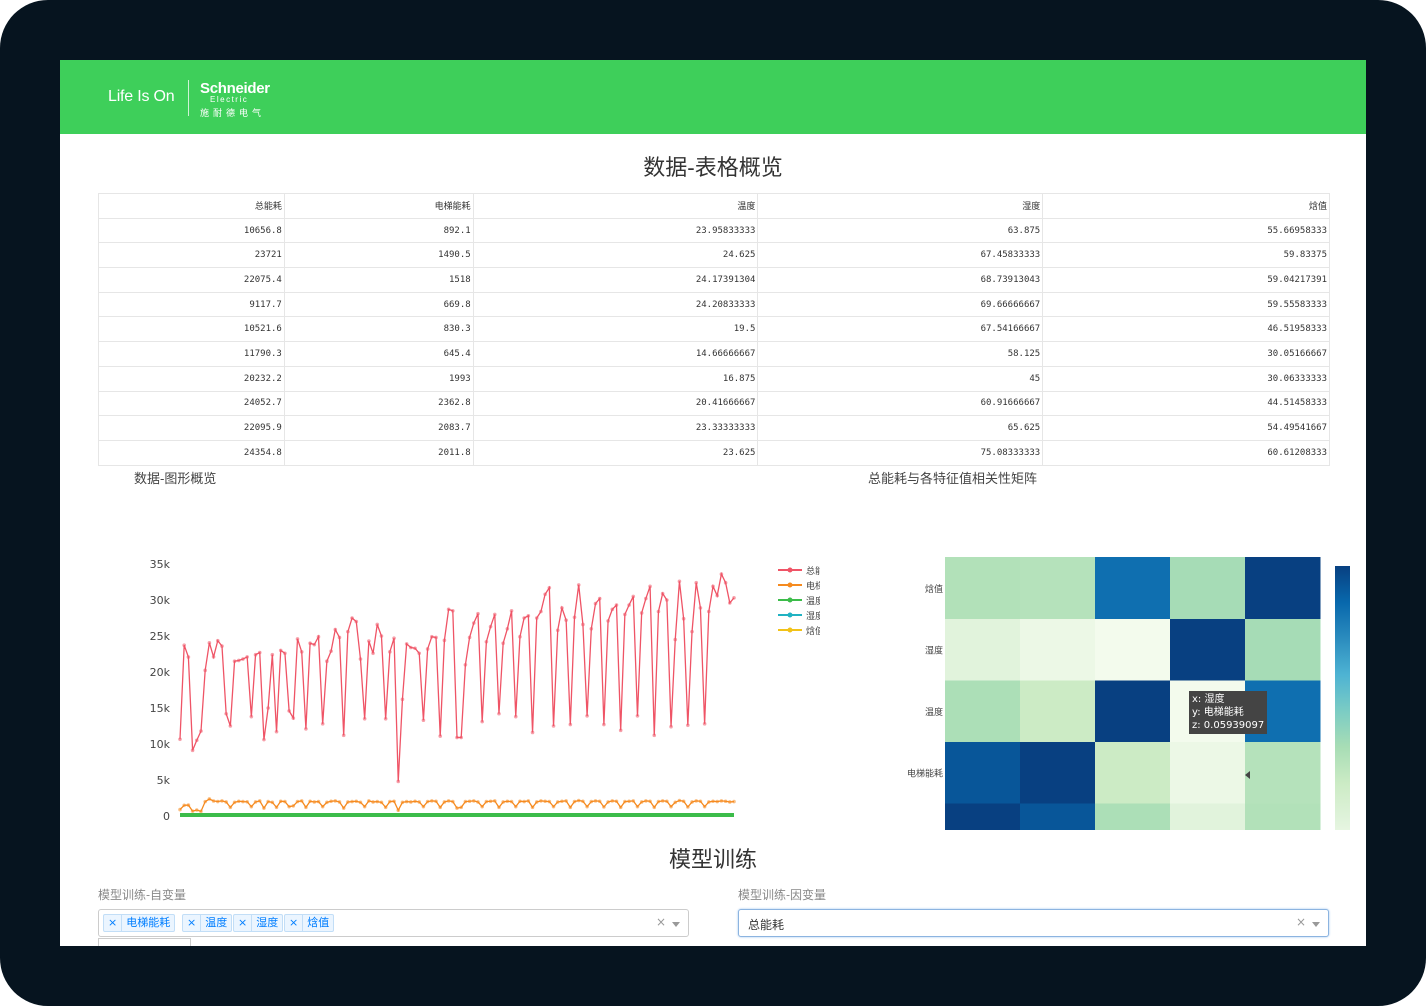  What do you see at coordinates (900, 206) in the screenshot?
I see `column-header: 湿度` at bounding box center [900, 206].